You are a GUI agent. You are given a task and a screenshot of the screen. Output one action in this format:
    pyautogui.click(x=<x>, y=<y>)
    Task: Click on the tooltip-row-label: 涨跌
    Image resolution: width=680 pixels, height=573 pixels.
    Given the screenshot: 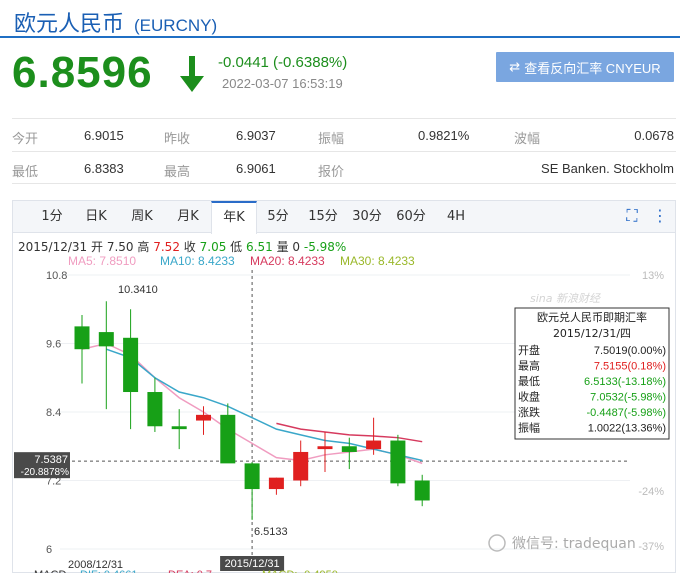 What is the action you would take?
    pyautogui.click(x=529, y=412)
    